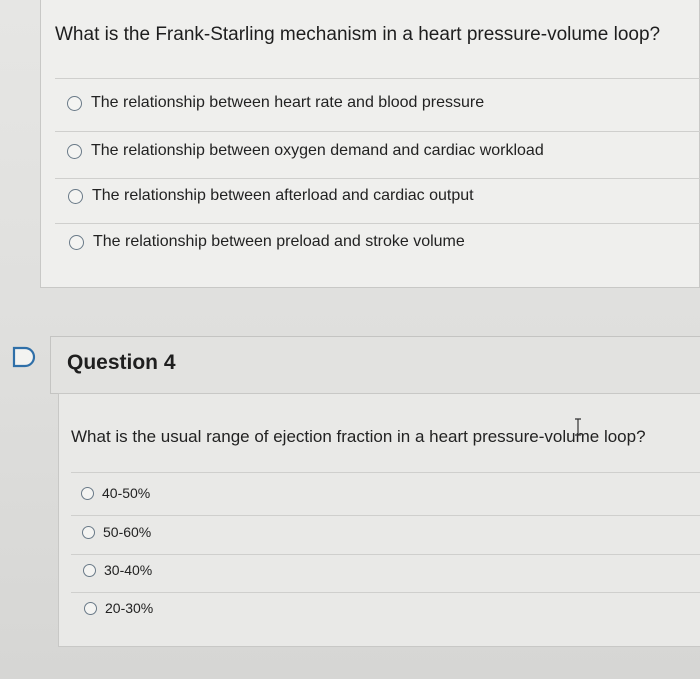 The width and height of the screenshot is (700, 679). Describe the element at coordinates (128, 570) in the screenshot. I see `q4-option-3-label: 30-40%` at that location.